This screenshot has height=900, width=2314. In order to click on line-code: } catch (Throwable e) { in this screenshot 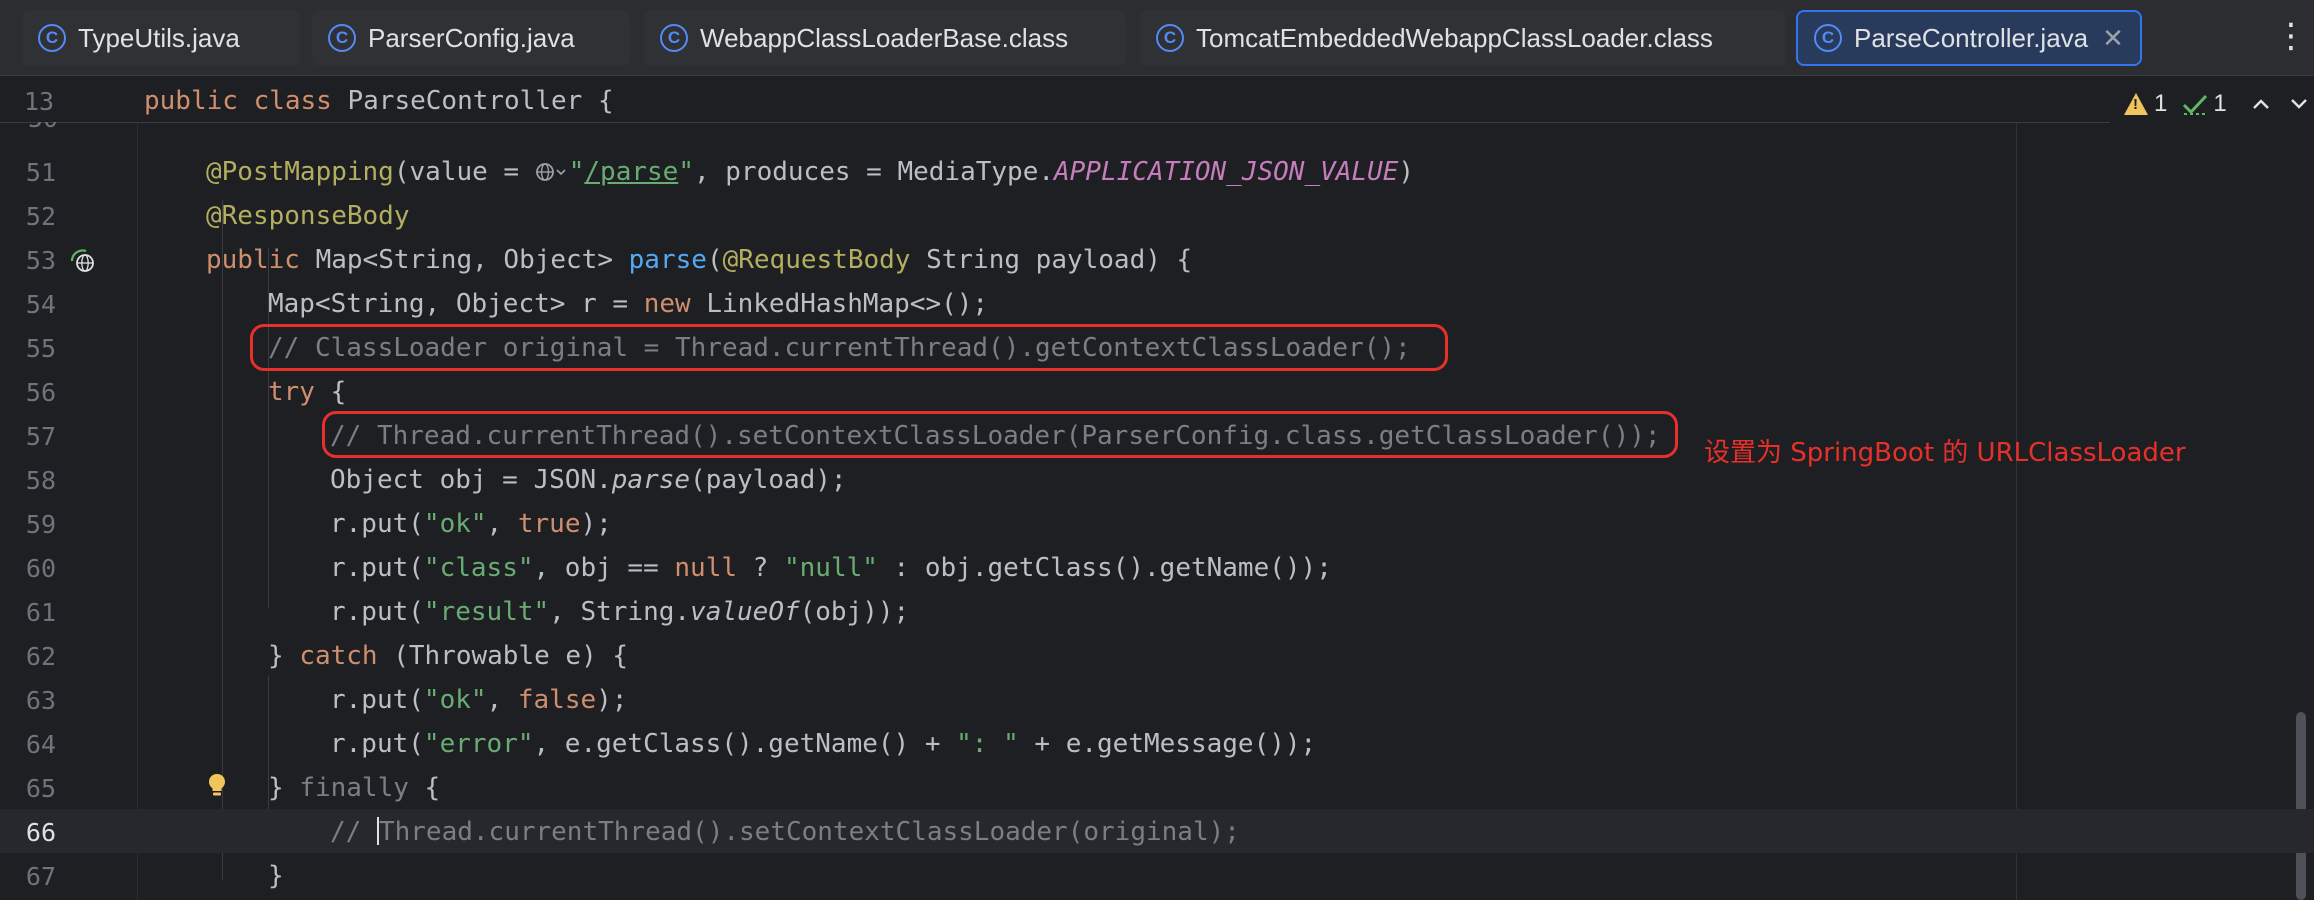, I will do `click(448, 656)`.